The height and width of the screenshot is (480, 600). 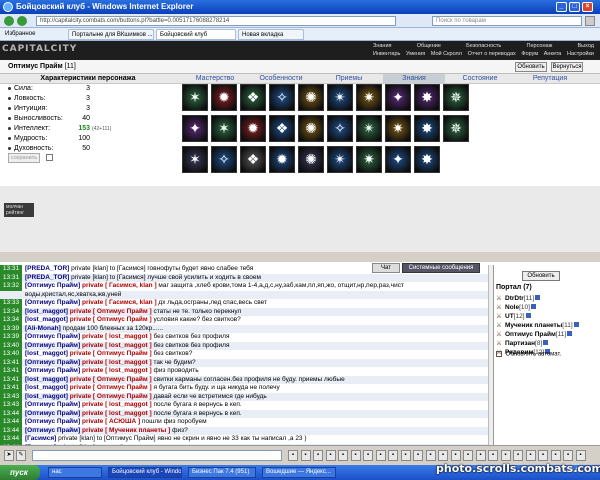 I want to click on game-menu-item: Общение, so click(x=429, y=46).